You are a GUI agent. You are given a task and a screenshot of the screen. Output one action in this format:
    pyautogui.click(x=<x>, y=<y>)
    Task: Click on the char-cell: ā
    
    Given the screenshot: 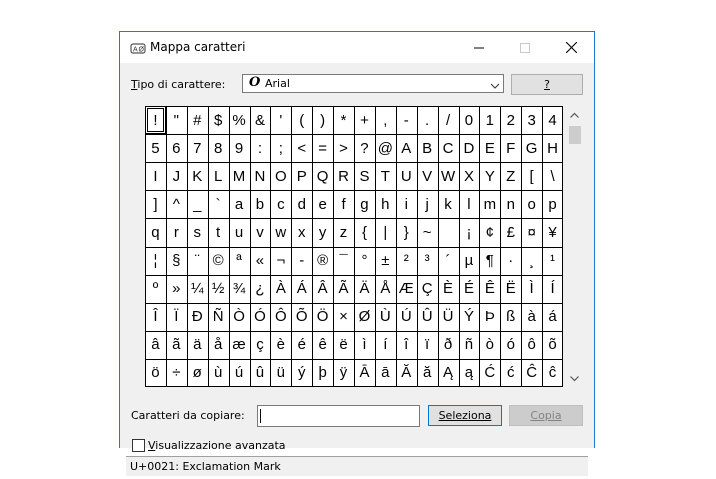 What is the action you would take?
    pyautogui.click(x=385, y=373)
    